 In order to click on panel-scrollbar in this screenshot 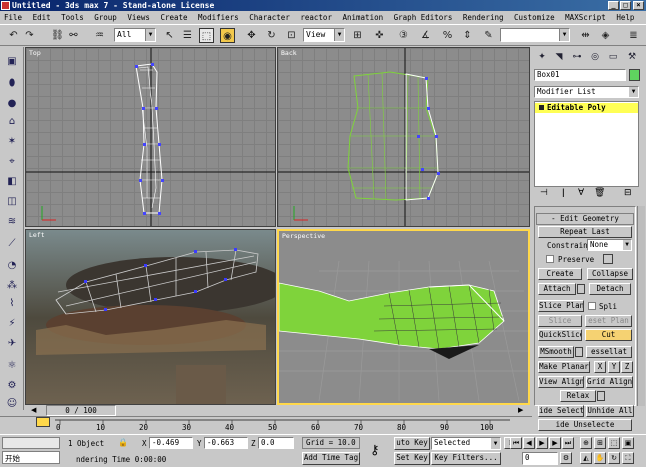, I will do `click(641, 306)`.